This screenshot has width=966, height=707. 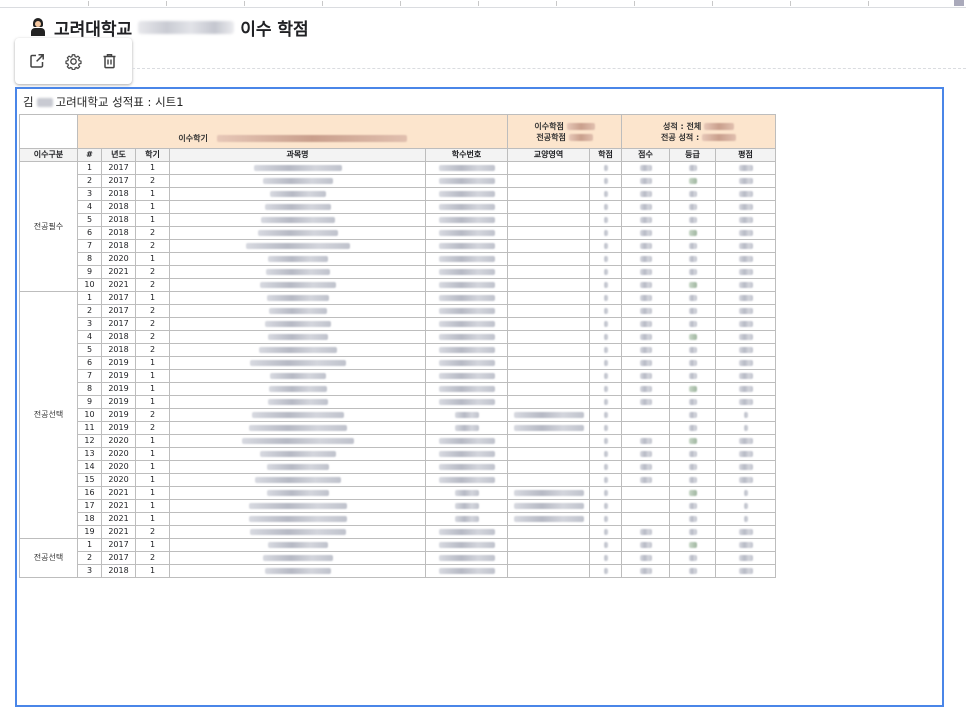 What do you see at coordinates (398, 181) in the screenshot?
I see `table-row: 2 2017 2` at bounding box center [398, 181].